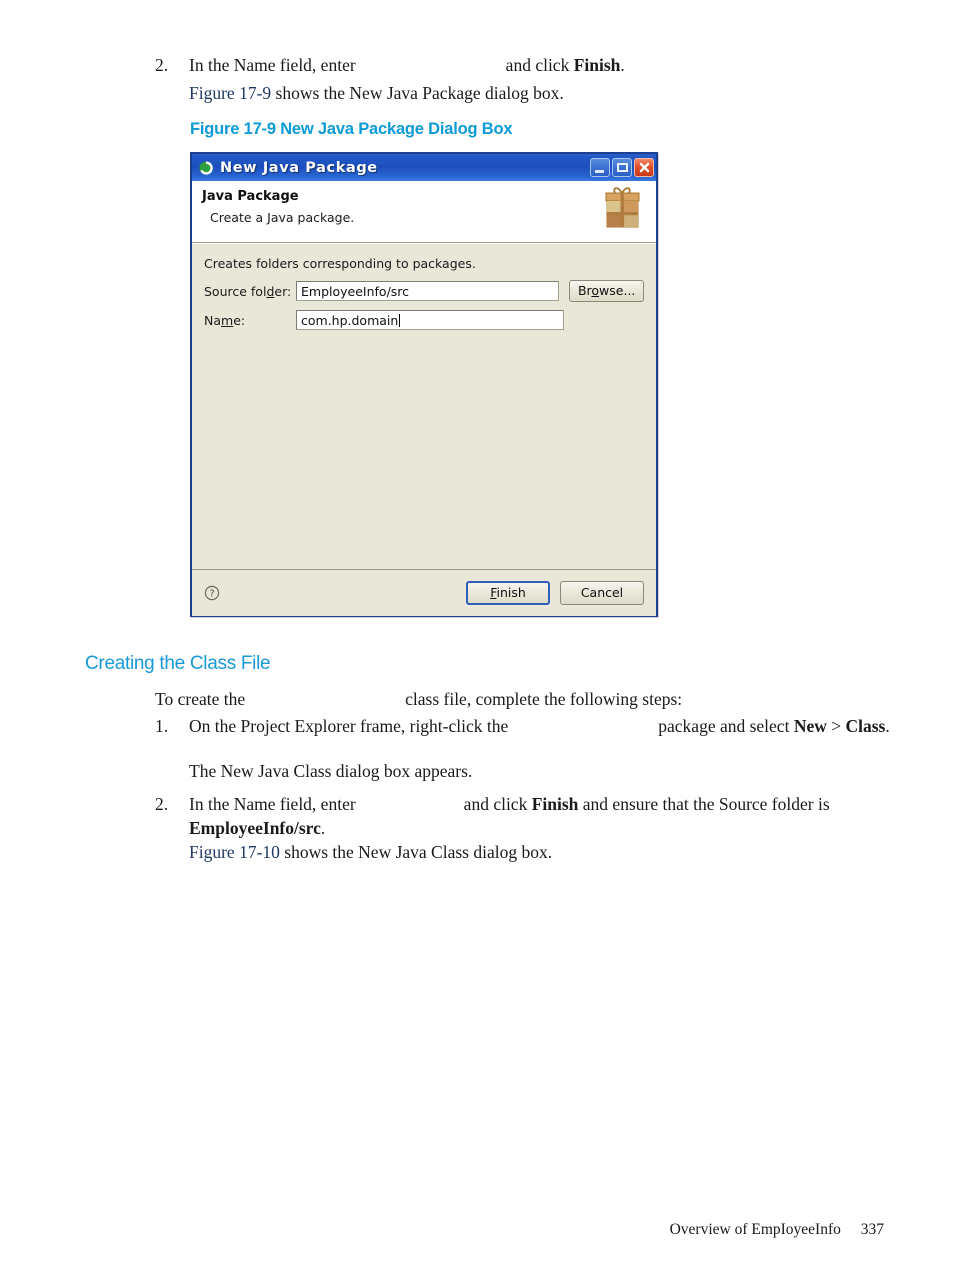 This screenshot has width=954, height=1271. What do you see at coordinates (272, 65) in the screenshot?
I see `step-text-before: In the Name field, enter` at bounding box center [272, 65].